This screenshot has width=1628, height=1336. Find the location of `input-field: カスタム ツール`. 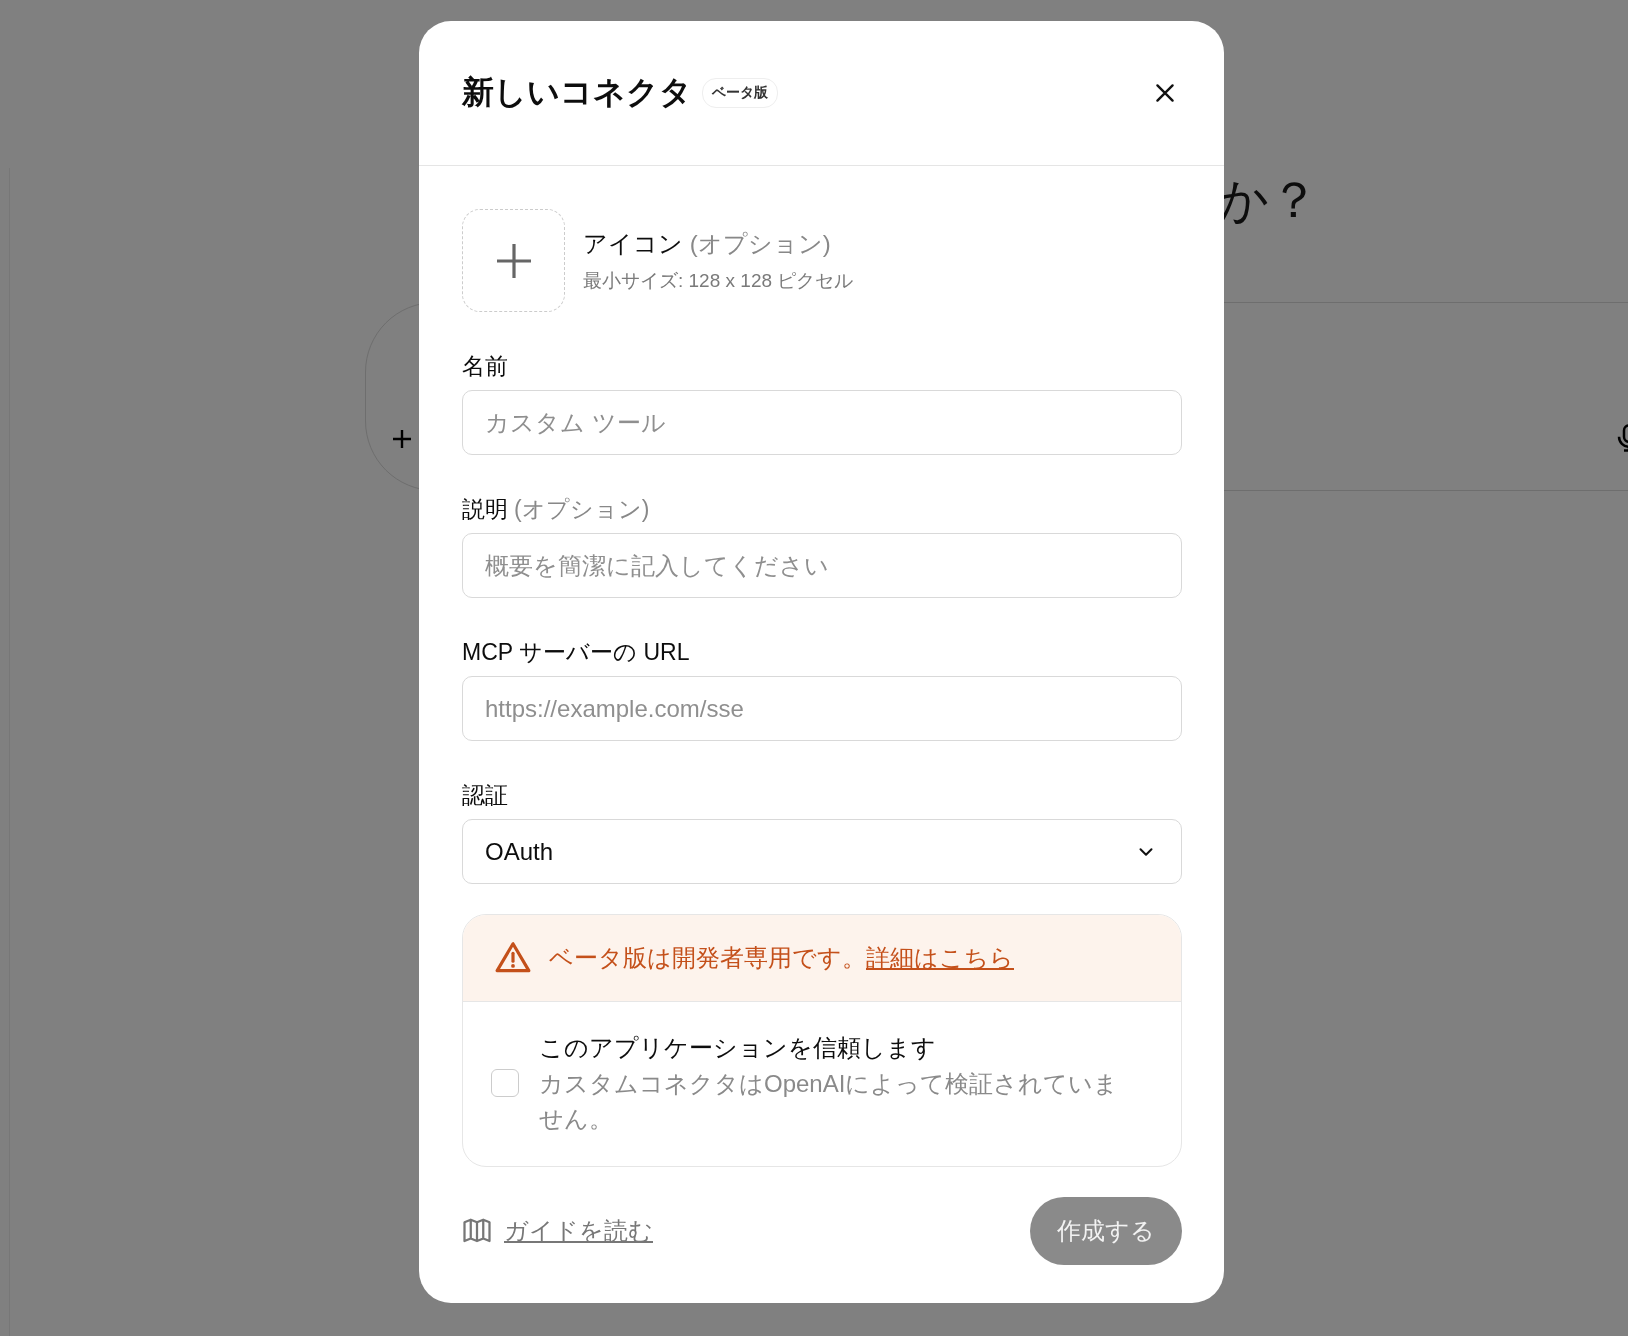

input-field: カスタム ツール is located at coordinates (822, 422).